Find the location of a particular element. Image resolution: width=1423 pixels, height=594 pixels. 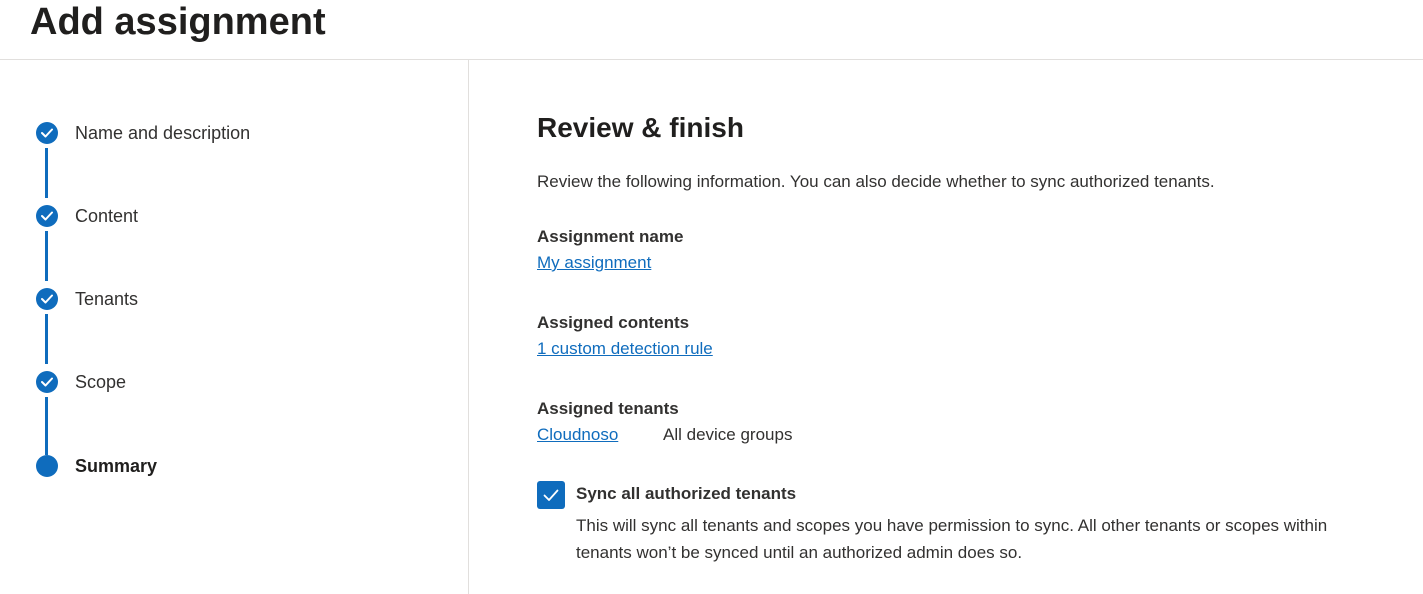

step-summary: Summary is located at coordinates (96, 466).